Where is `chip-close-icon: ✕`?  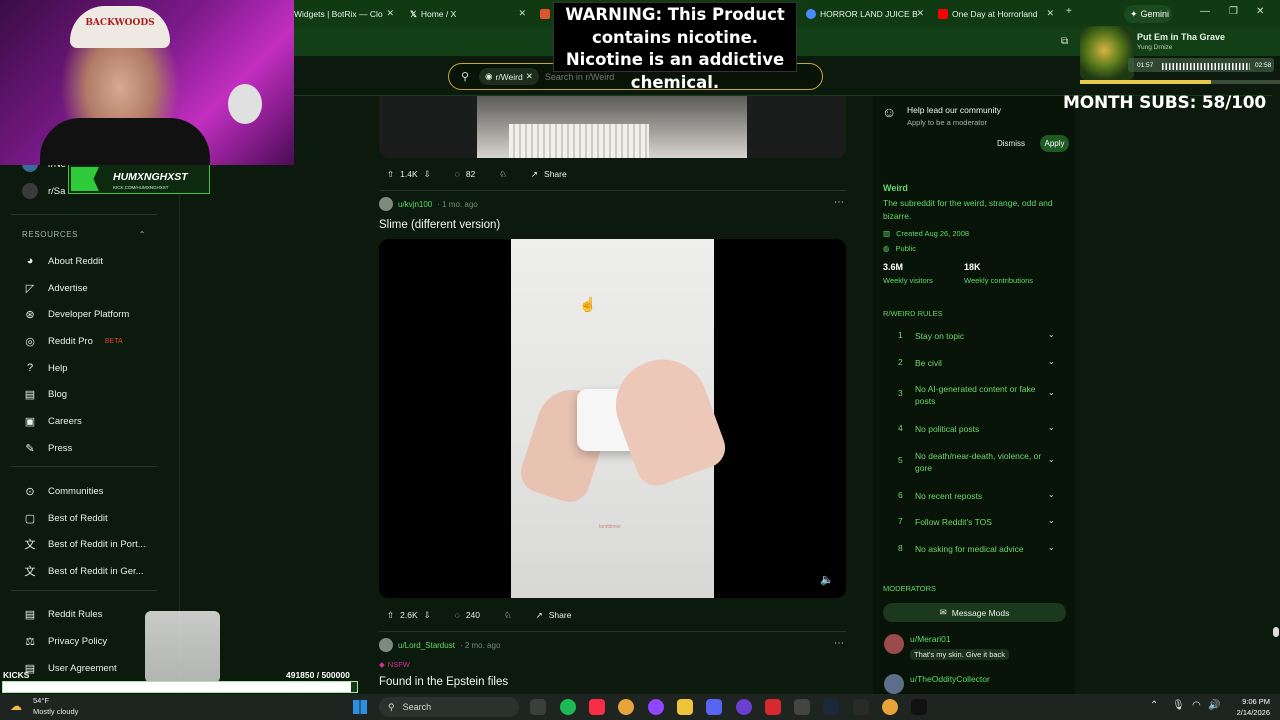 chip-close-icon: ✕ is located at coordinates (529, 76).